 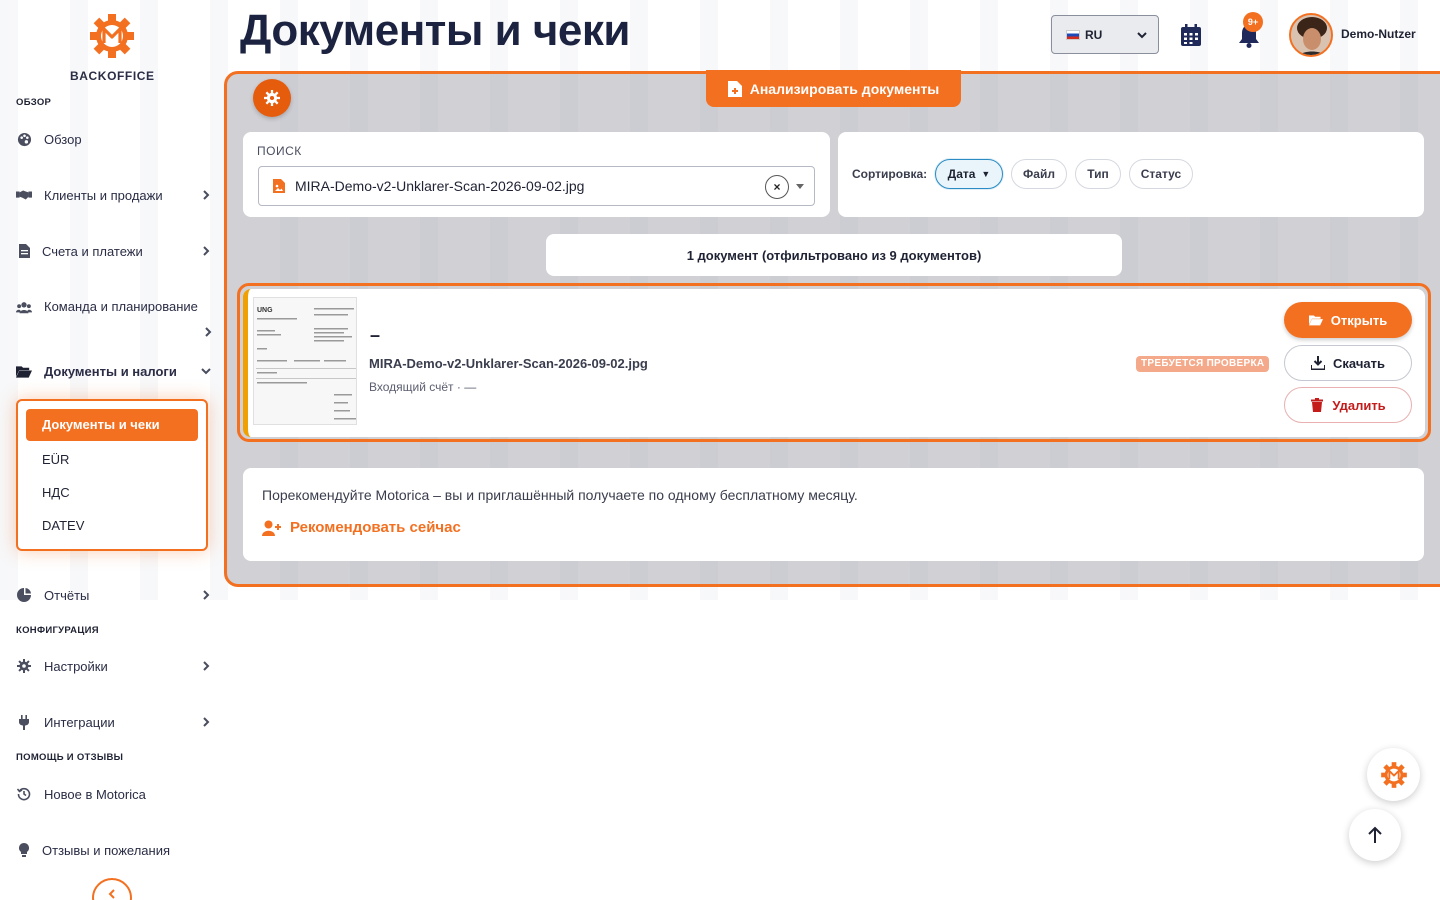 I want to click on sidebar-item-label: Команда и планирование, so click(x=121, y=306).